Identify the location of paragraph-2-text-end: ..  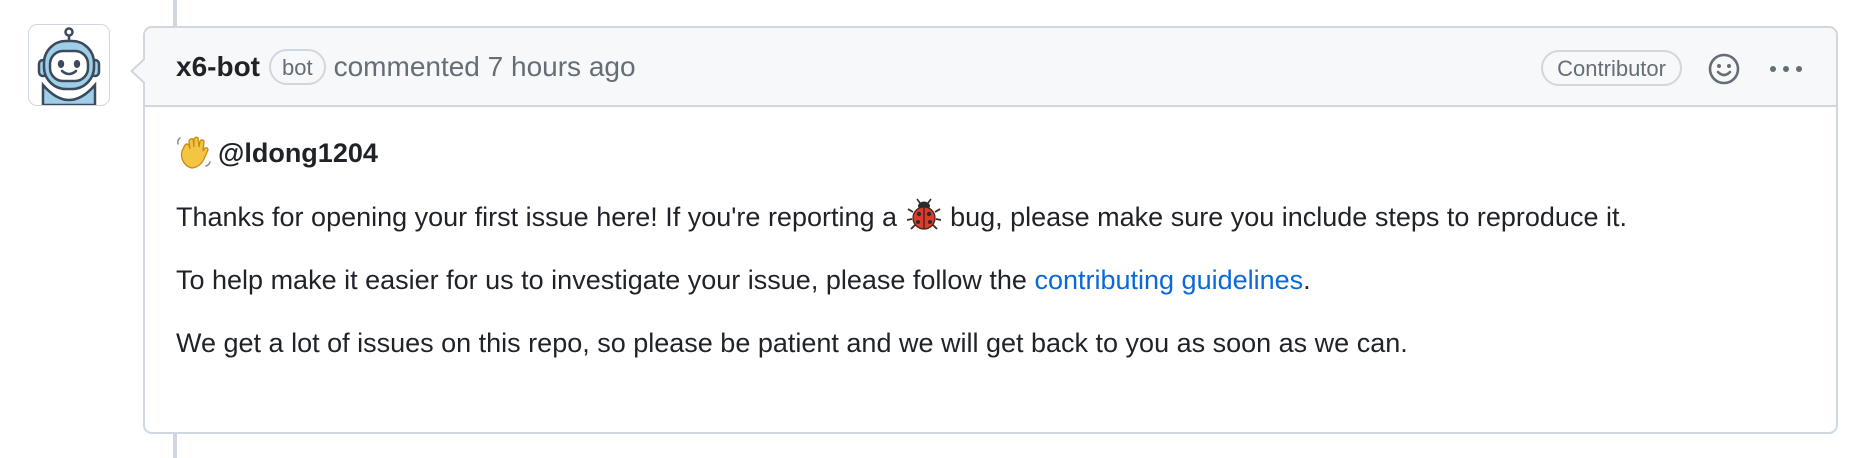
(1307, 280).